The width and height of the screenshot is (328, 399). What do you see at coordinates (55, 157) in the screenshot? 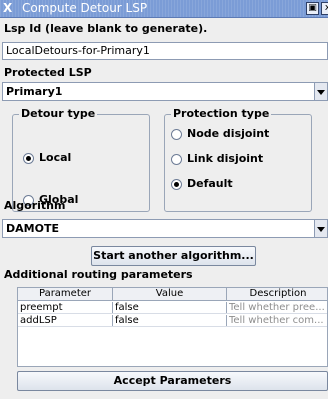
I see `radio-local-label: Local` at bounding box center [55, 157].